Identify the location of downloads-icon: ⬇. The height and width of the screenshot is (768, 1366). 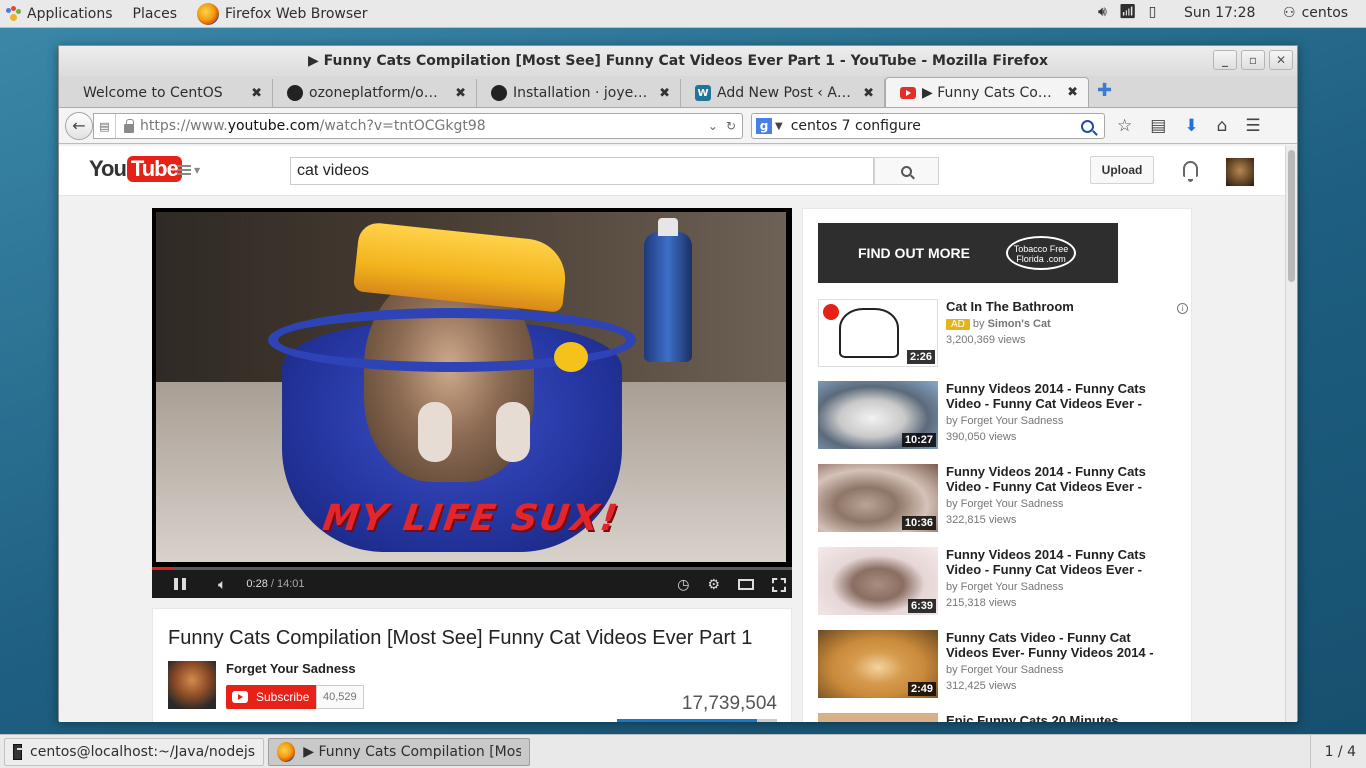
(1191, 126).